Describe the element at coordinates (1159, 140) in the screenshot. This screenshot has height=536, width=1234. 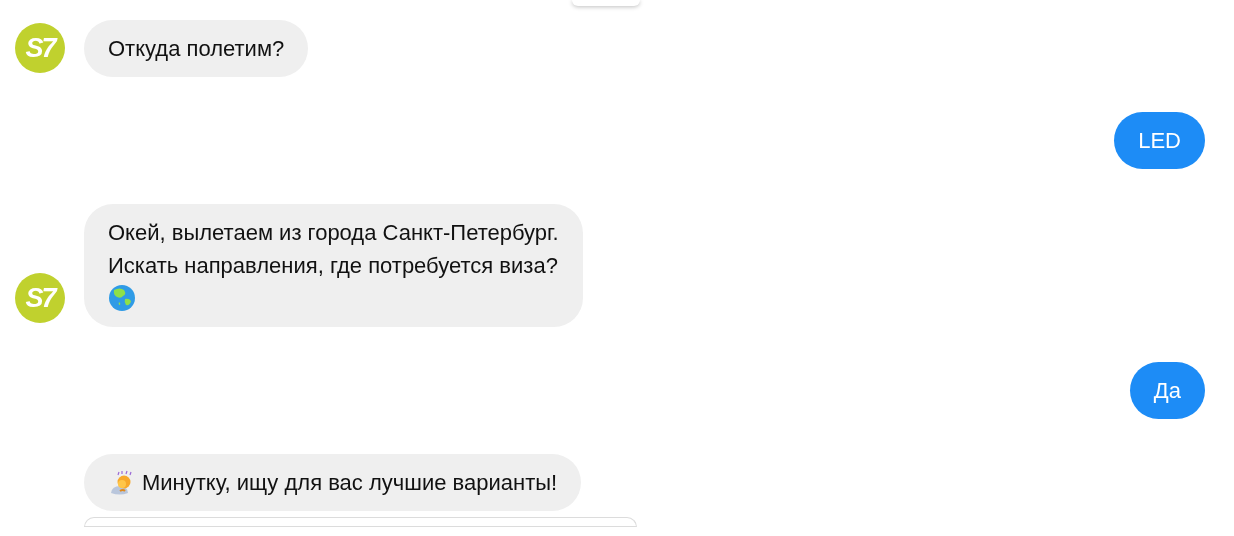
I see `message-text: LED` at that location.